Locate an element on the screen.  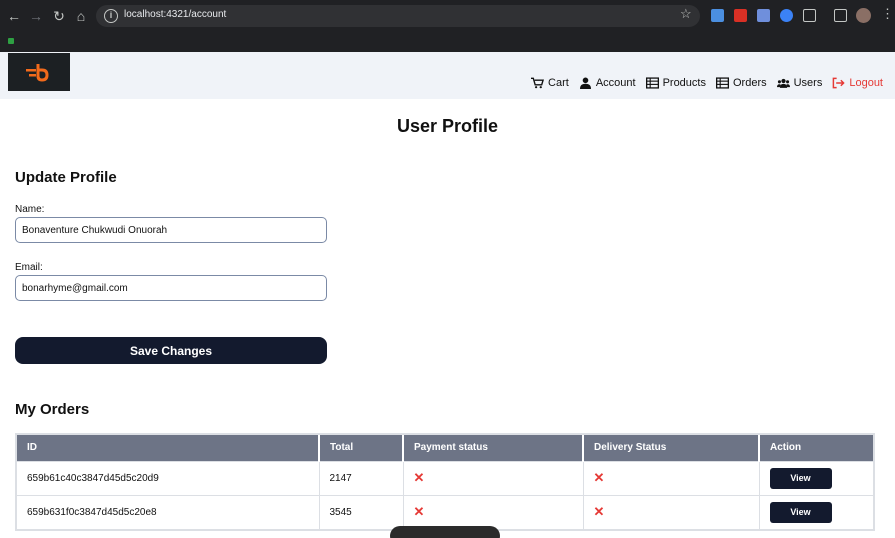
nav-orders-label: Orders is located at coordinates (749, 83).